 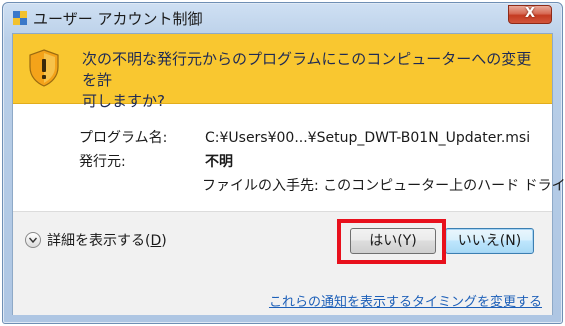 What do you see at coordinates (99, 241) in the screenshot?
I see `show-details-label: 詳細を表示する(` at bounding box center [99, 241].